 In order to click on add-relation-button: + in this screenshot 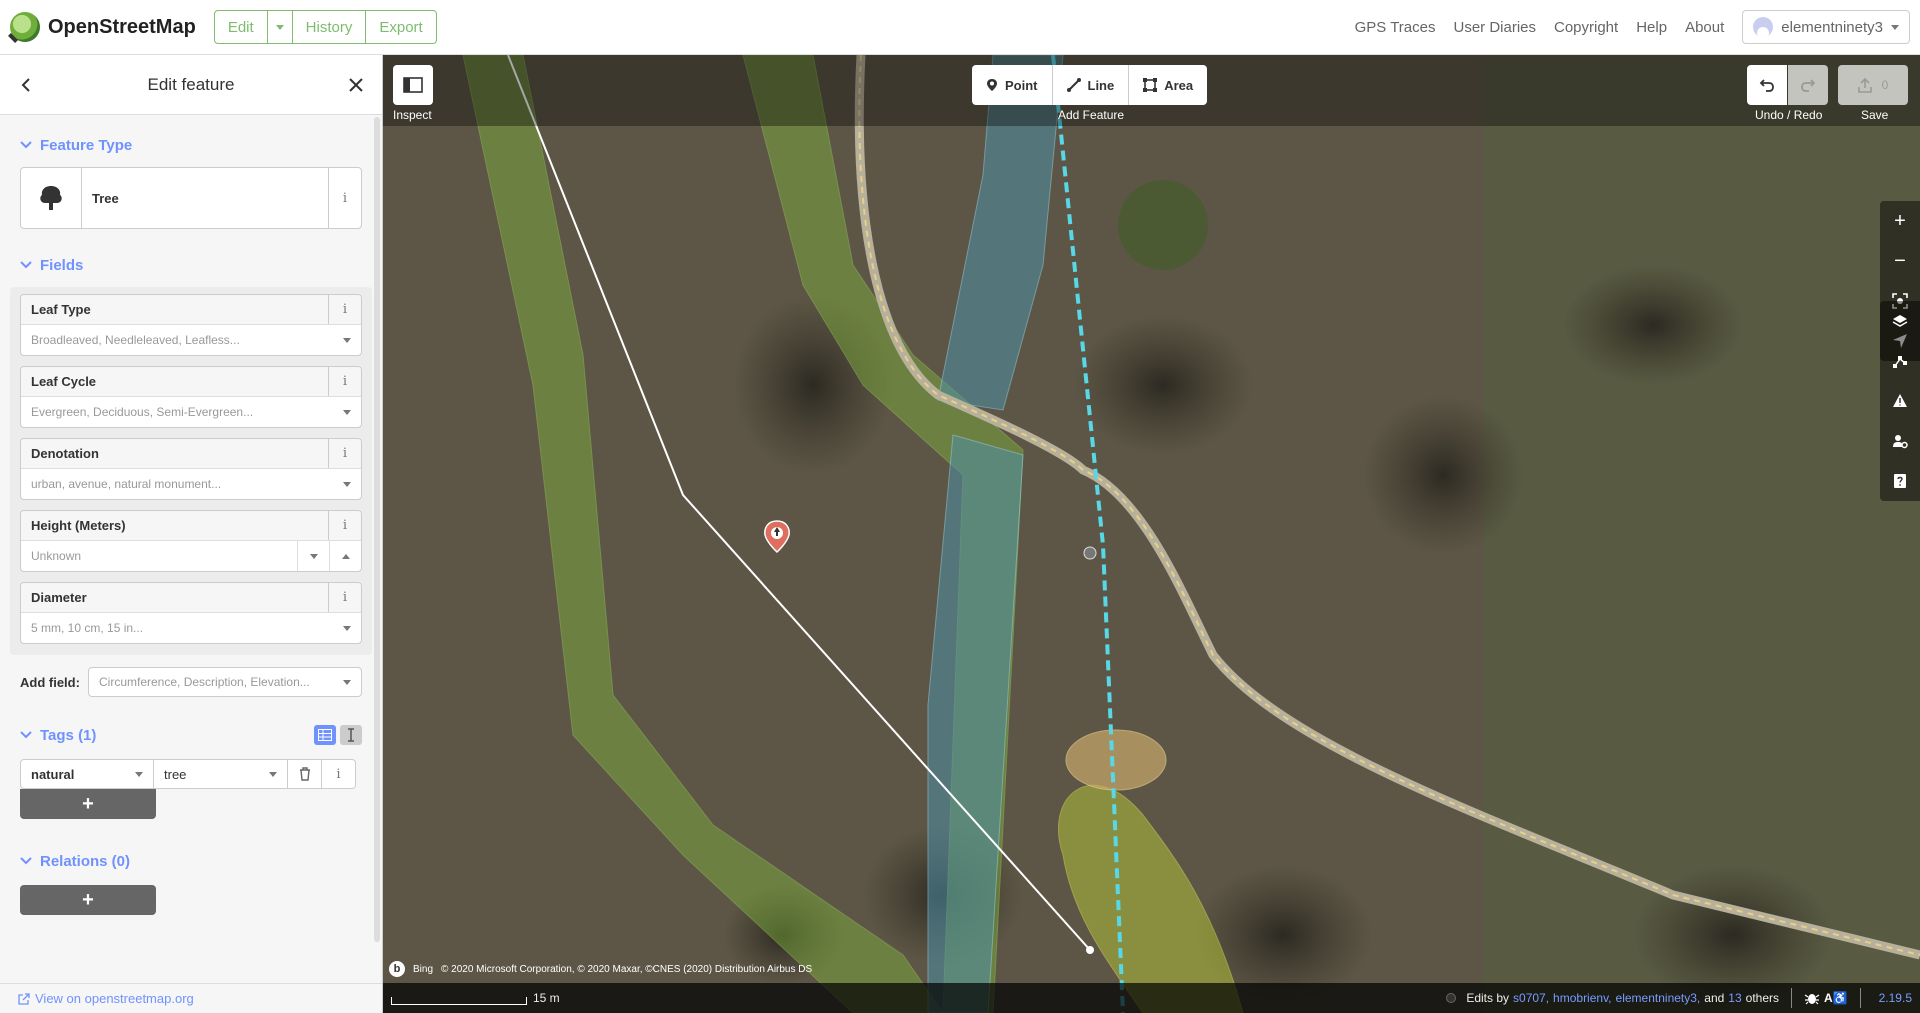, I will do `click(88, 900)`.